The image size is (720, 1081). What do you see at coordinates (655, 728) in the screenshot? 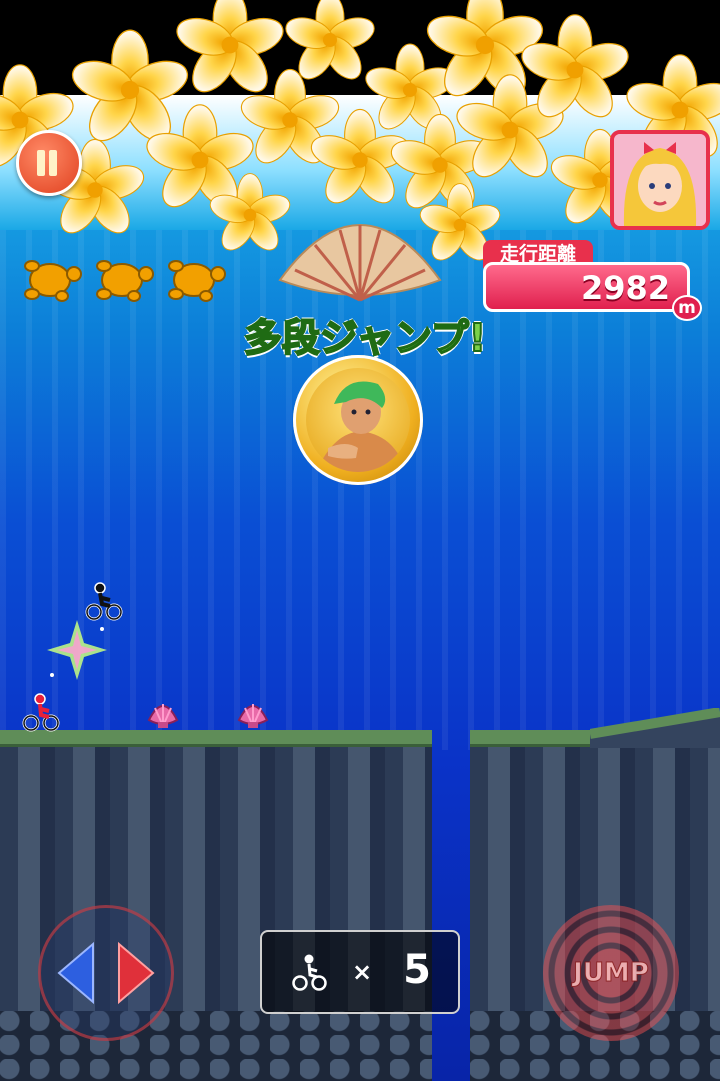
I see `slope-grass` at bounding box center [655, 728].